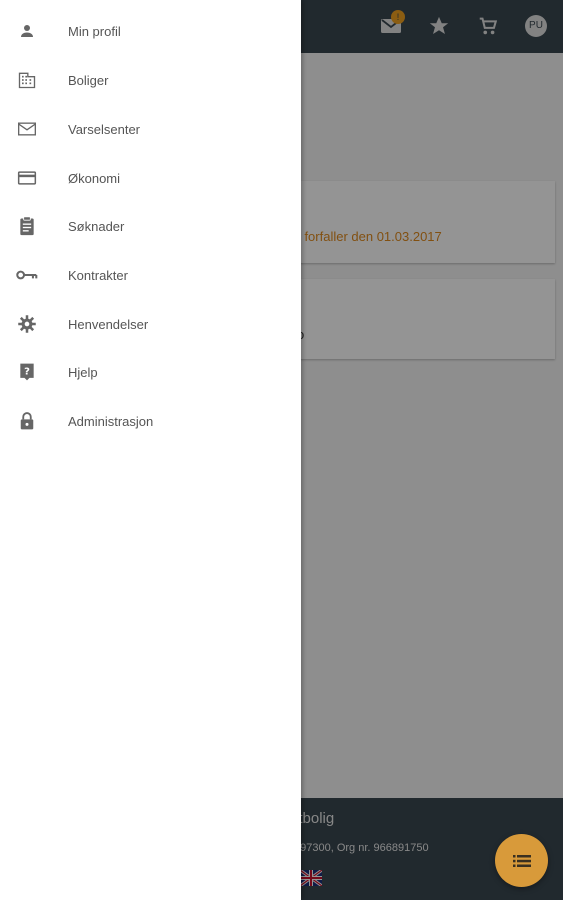 Image resolution: width=563 pixels, height=900 pixels. What do you see at coordinates (27, 31) in the screenshot?
I see `person-icon` at bounding box center [27, 31].